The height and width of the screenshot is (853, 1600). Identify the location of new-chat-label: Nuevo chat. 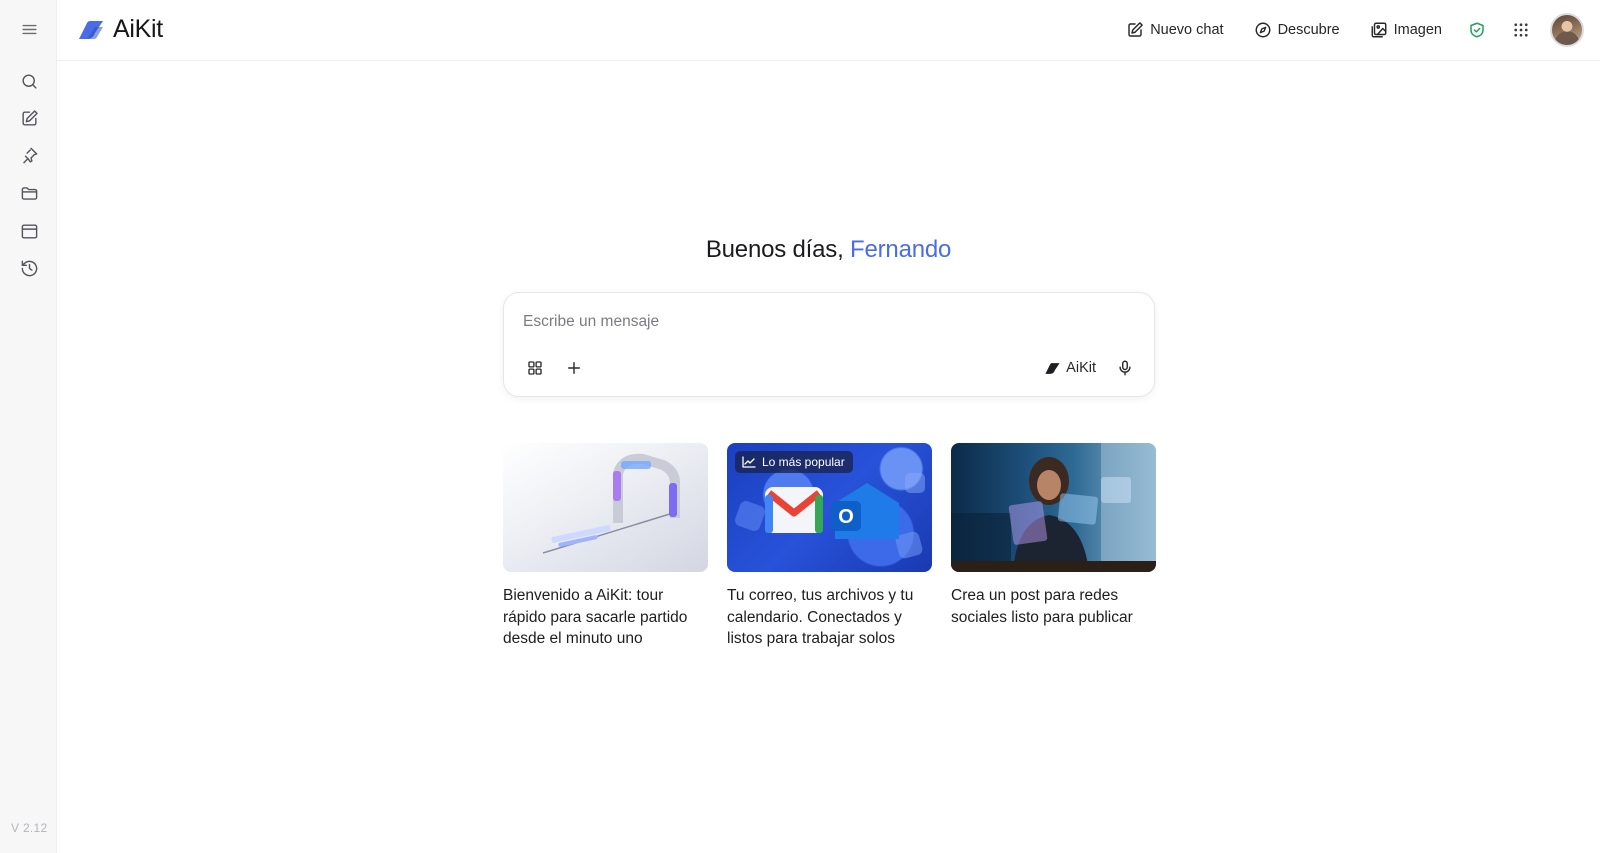
(1187, 30).